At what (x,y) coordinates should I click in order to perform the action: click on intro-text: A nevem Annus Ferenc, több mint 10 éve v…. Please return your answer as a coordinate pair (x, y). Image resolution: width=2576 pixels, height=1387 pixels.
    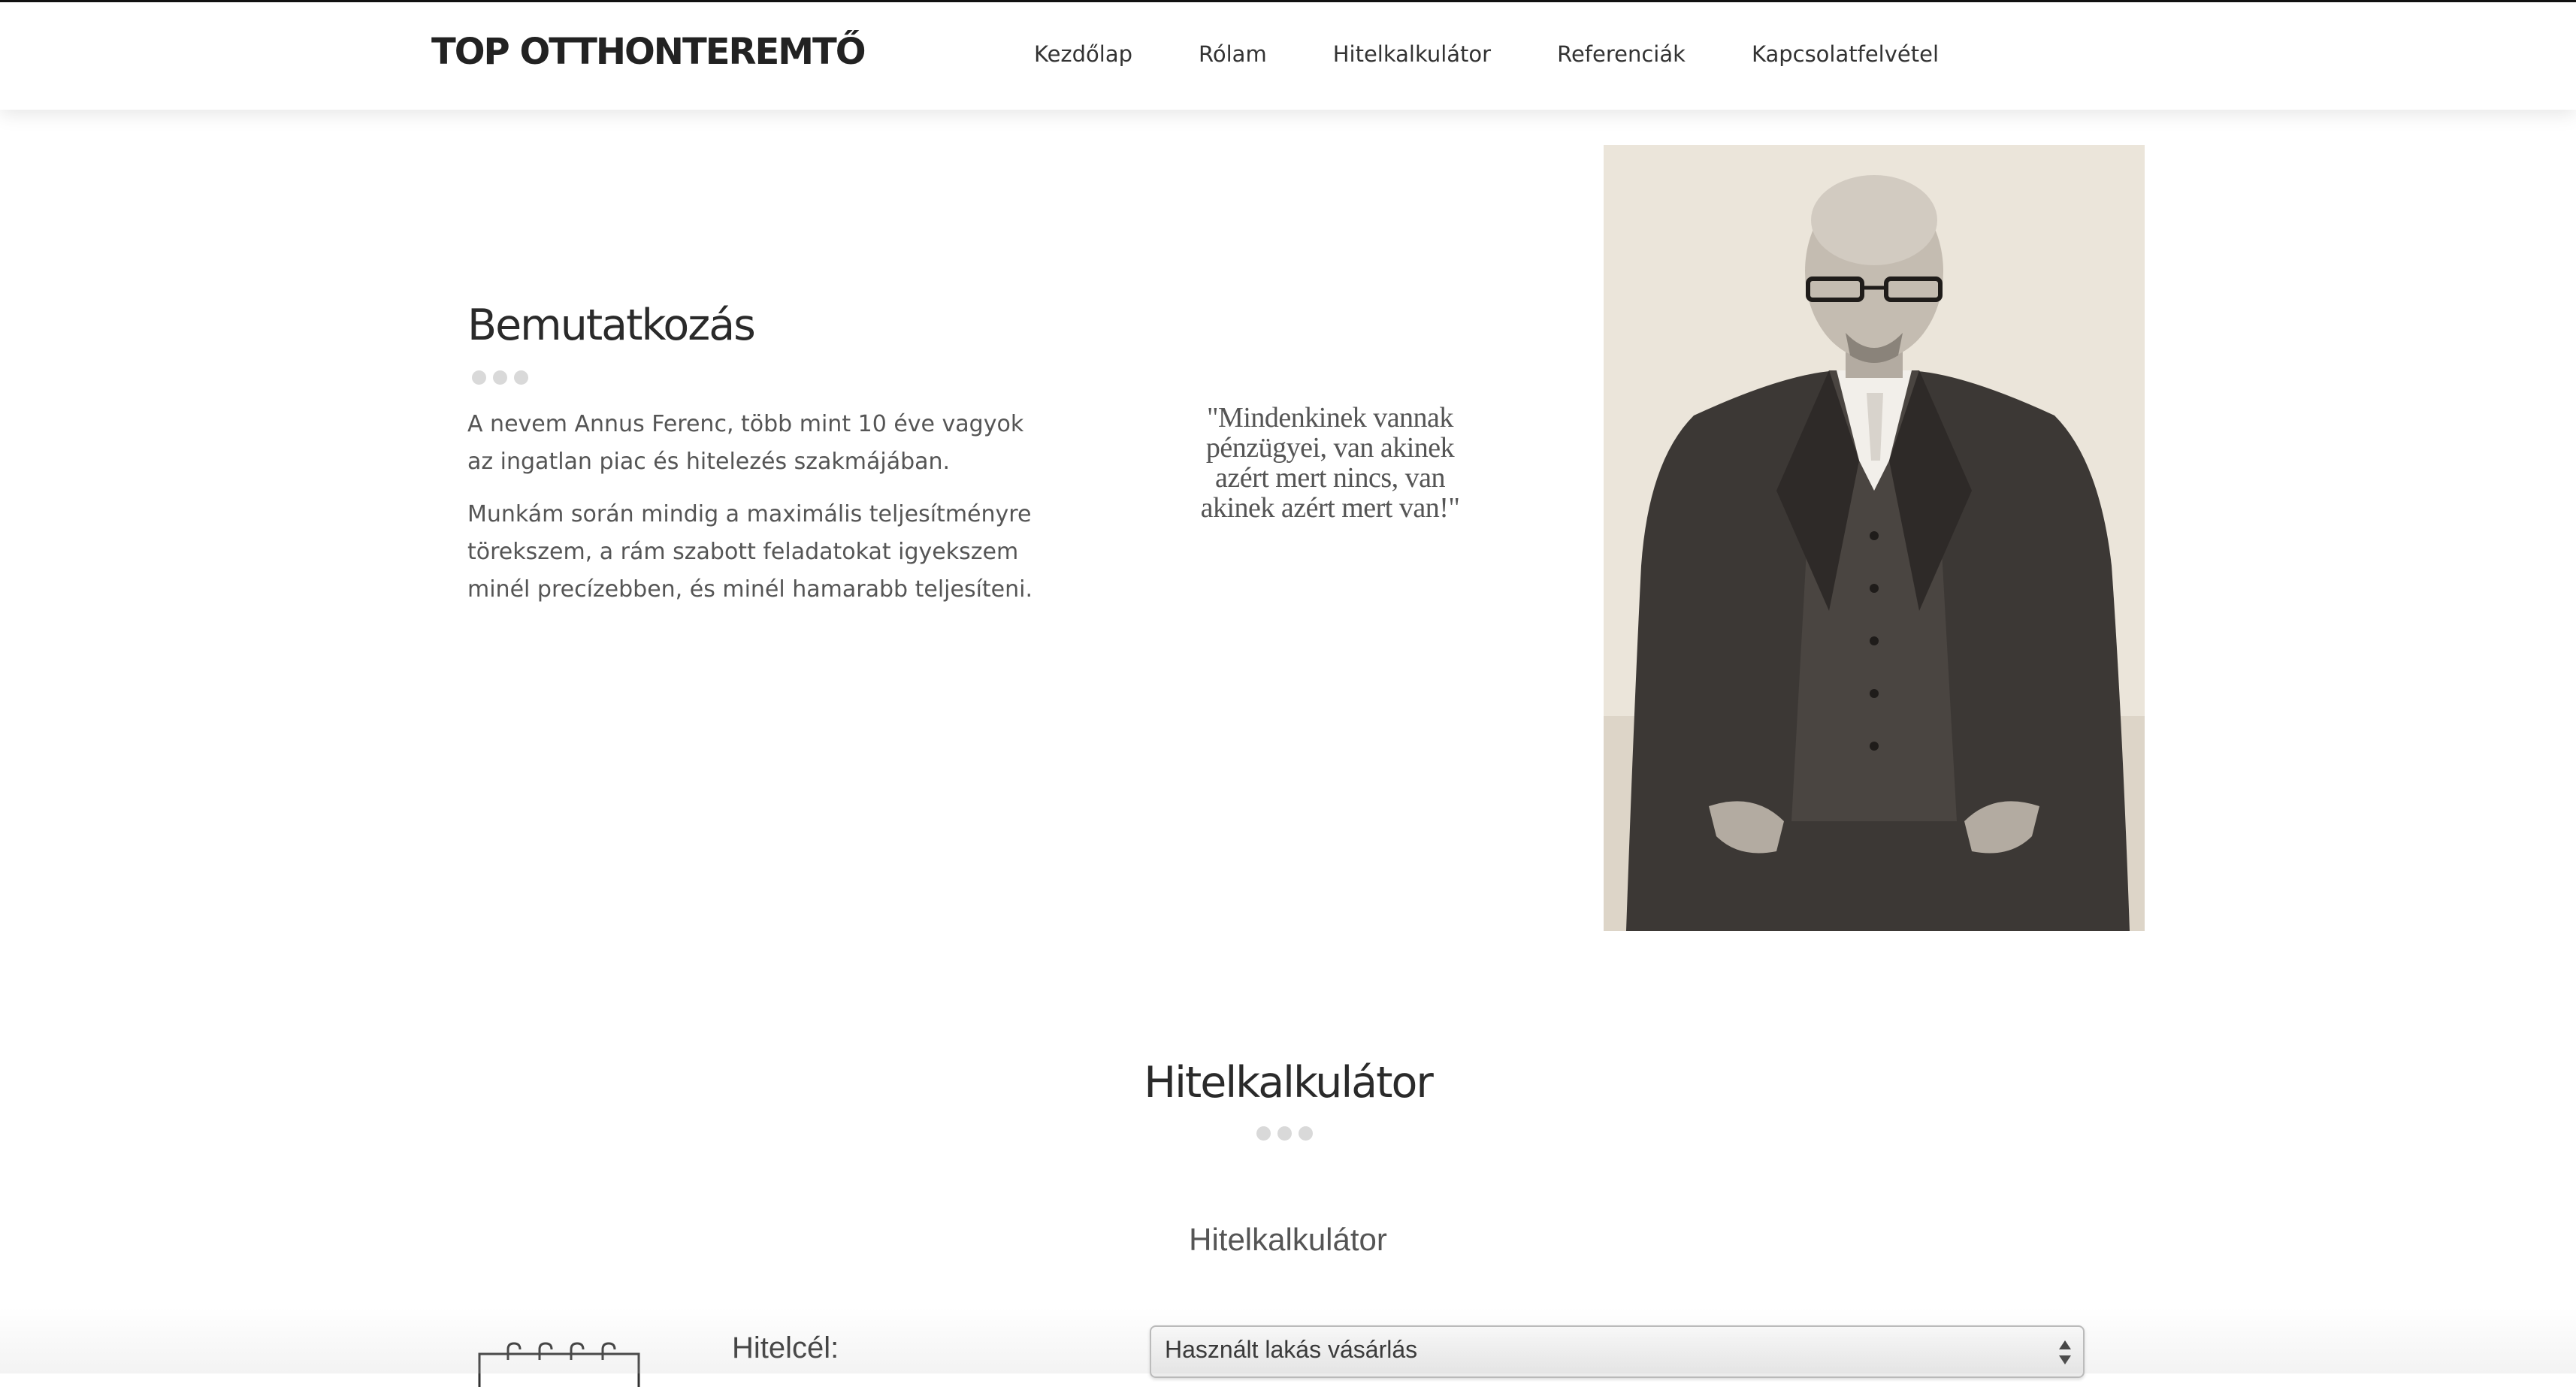
    Looking at the image, I should click on (753, 515).